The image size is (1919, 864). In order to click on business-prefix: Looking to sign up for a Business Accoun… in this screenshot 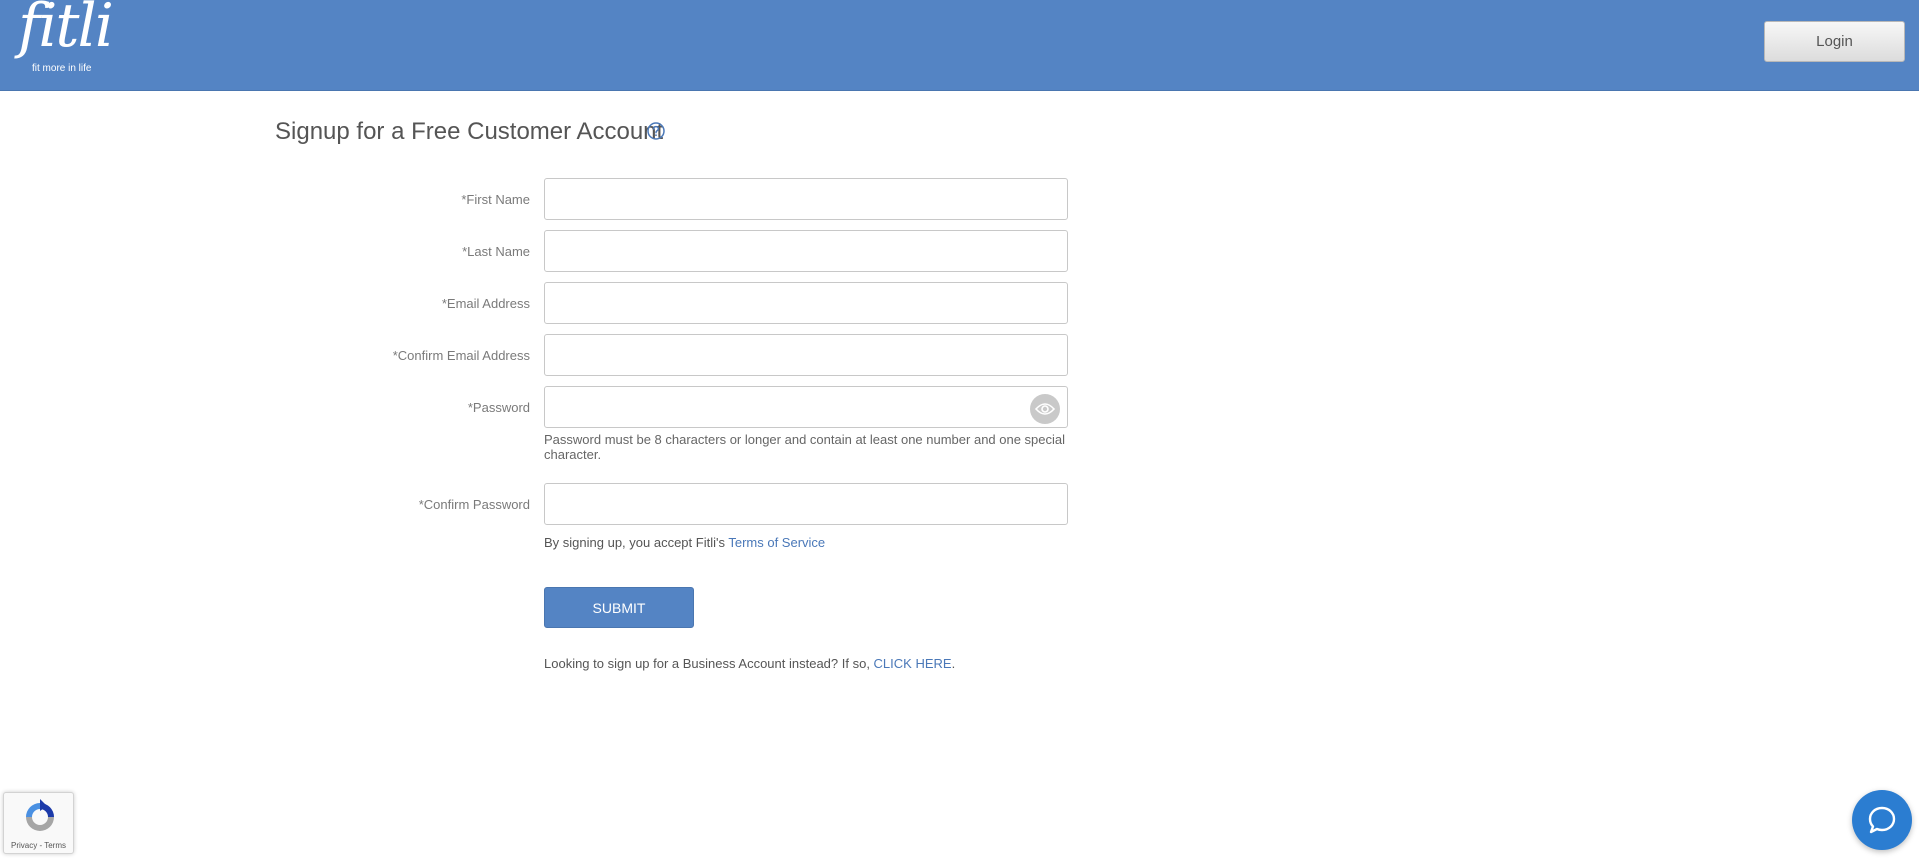, I will do `click(709, 663)`.